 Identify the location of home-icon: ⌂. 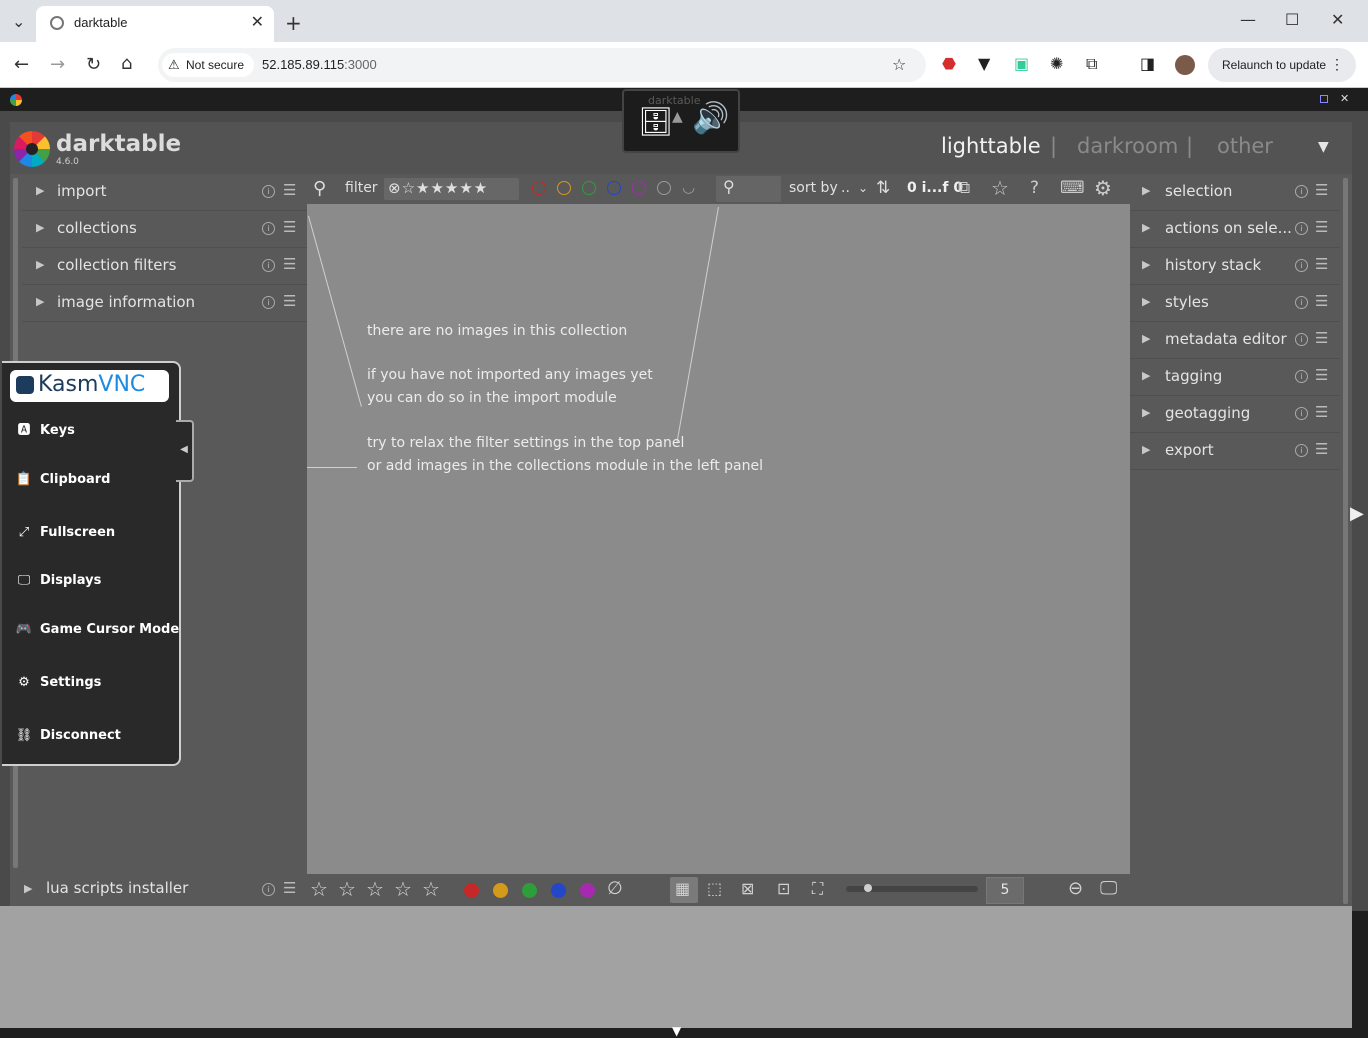
(126, 63).